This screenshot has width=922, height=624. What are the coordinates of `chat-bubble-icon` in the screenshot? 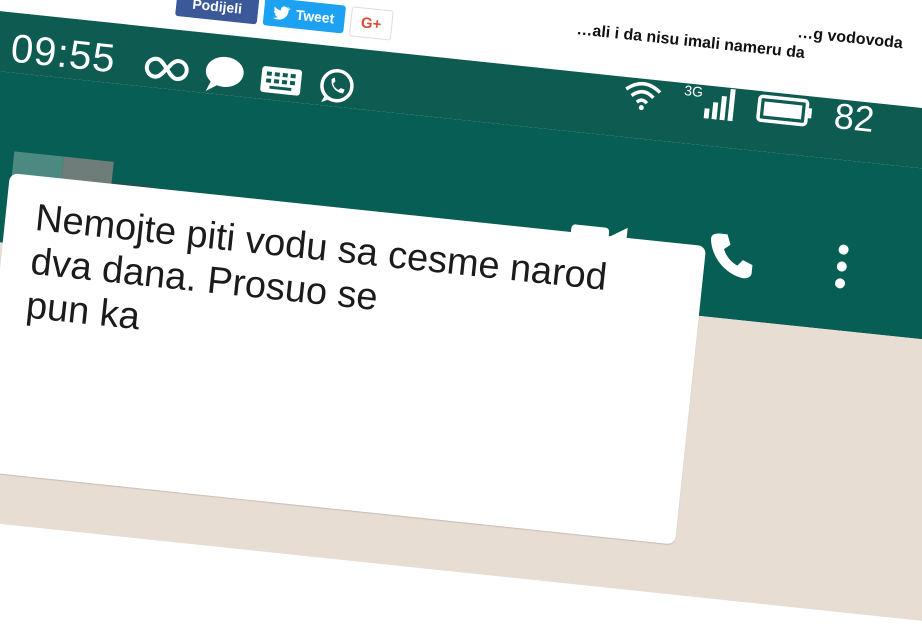 It's located at (224, 74).